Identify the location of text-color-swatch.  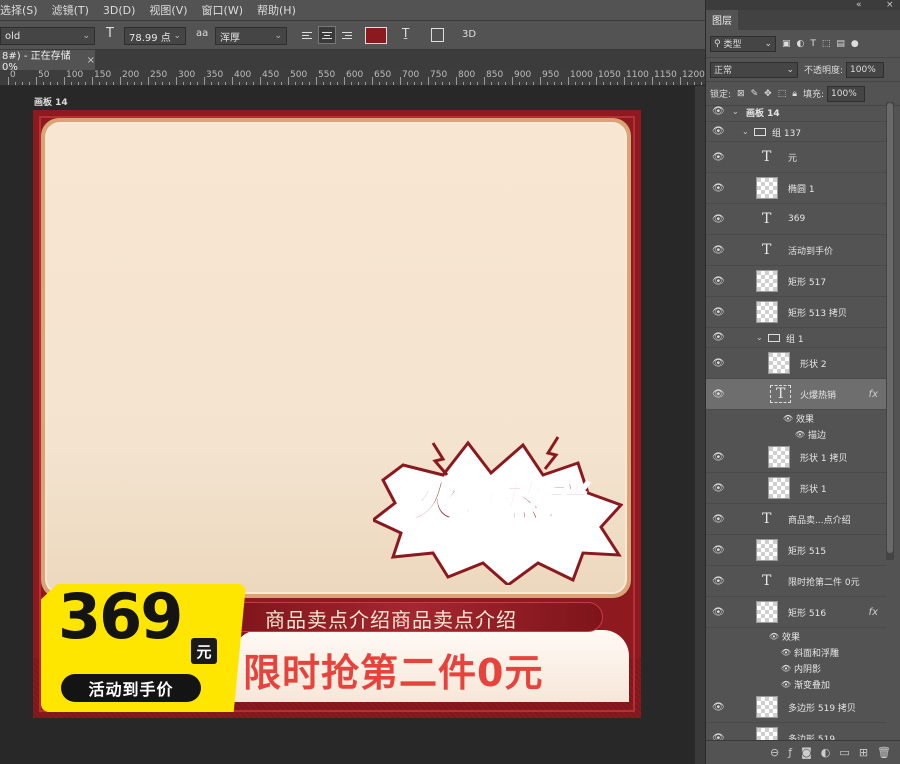
(376, 35).